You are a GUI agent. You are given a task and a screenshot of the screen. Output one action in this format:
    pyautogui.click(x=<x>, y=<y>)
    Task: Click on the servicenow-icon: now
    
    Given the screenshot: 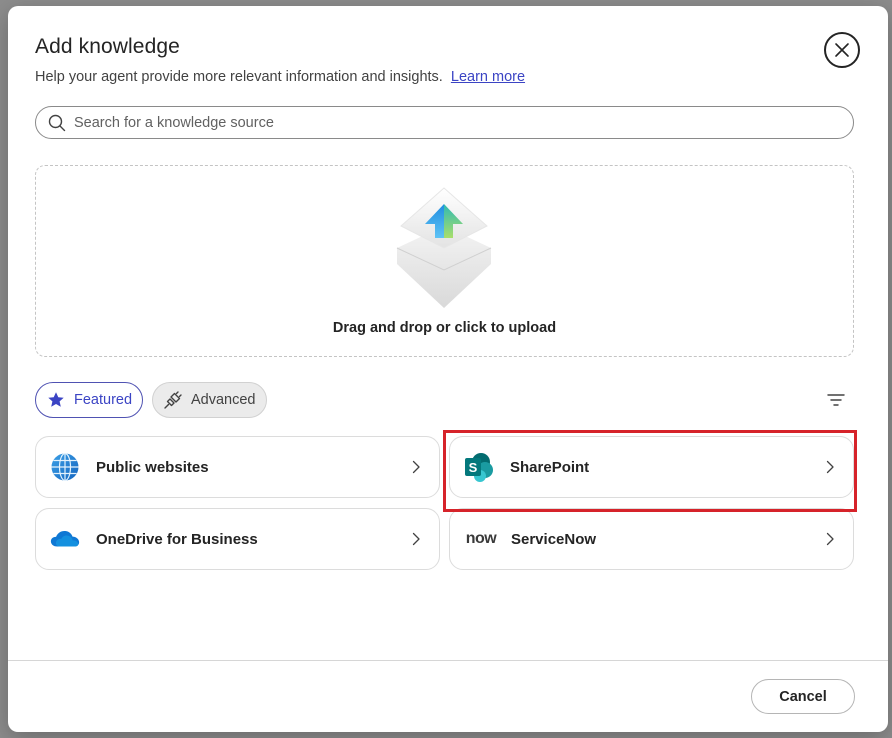 What is the action you would take?
    pyautogui.click(x=481, y=539)
    